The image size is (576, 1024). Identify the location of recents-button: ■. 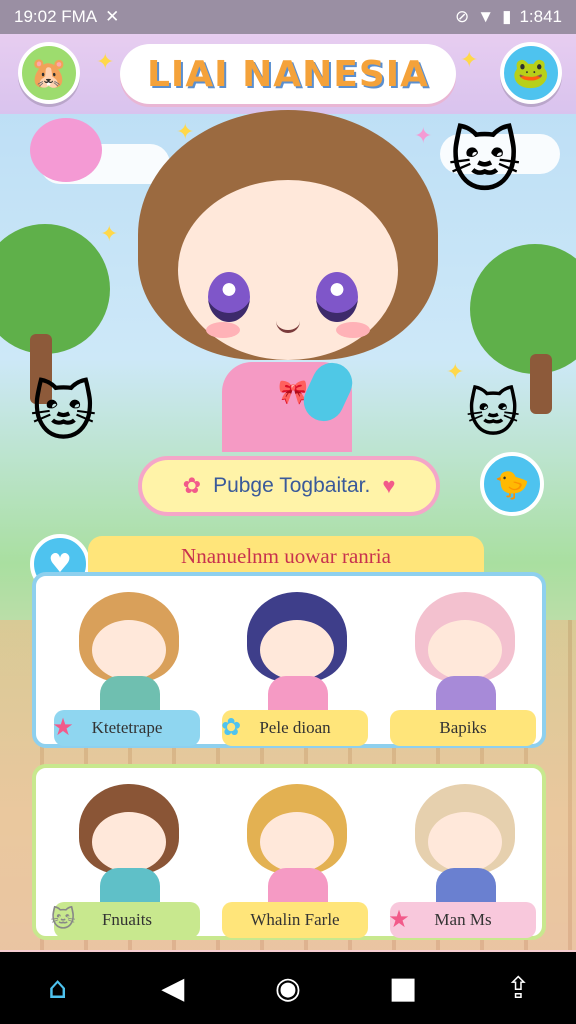
(403, 988).